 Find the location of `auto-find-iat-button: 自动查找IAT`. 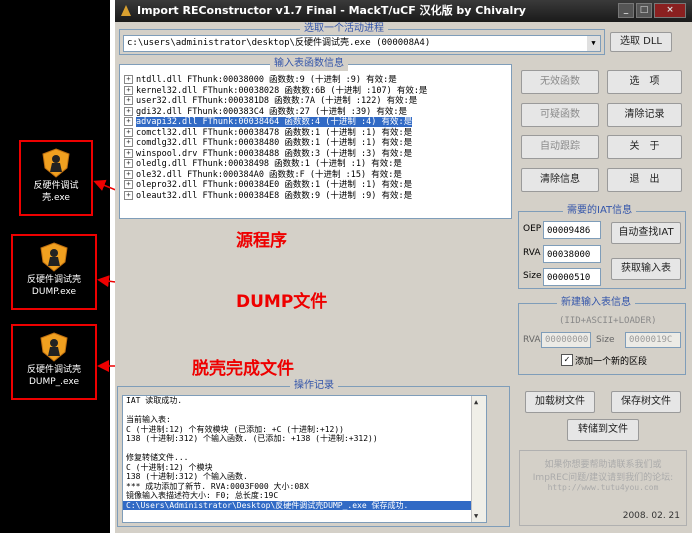

auto-find-iat-button: 自动查找IAT is located at coordinates (646, 233).